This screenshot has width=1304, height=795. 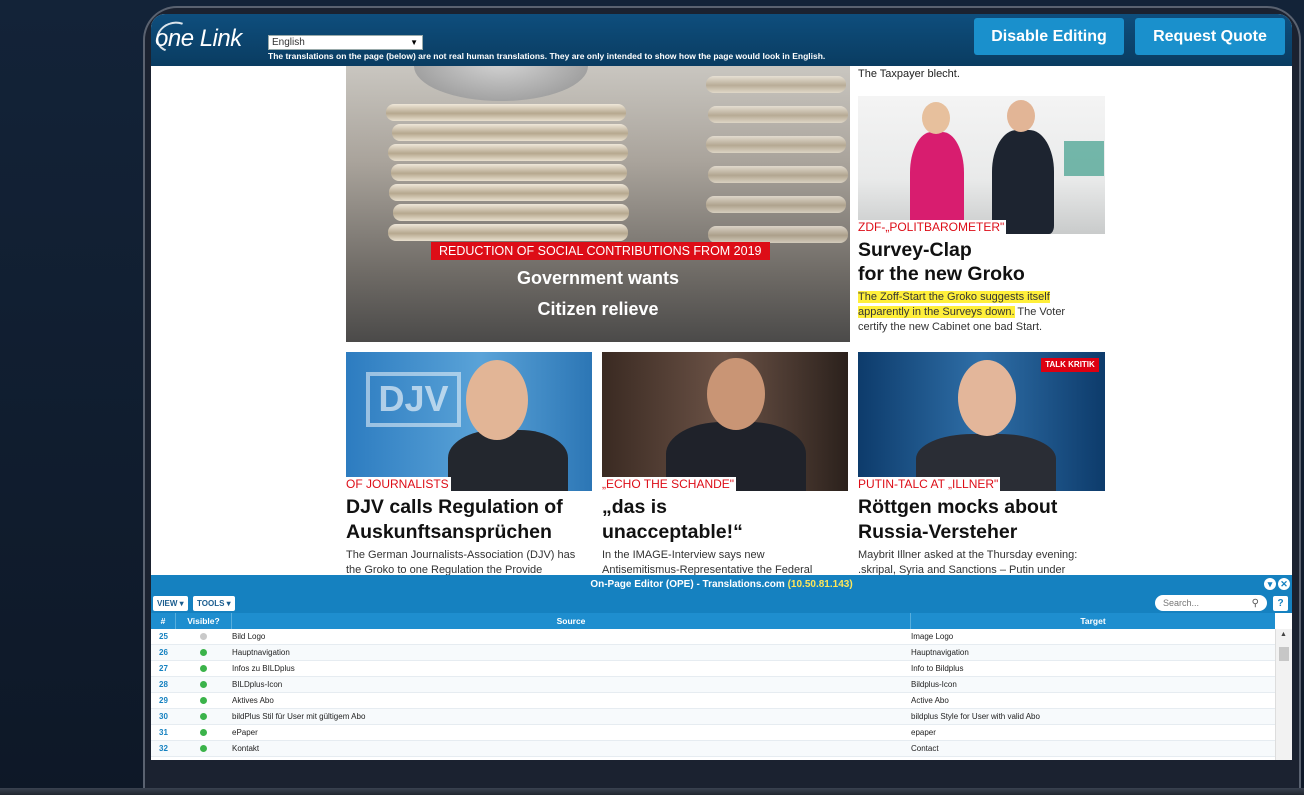 I want to click on close-icon: ✕, so click(x=1284, y=584).